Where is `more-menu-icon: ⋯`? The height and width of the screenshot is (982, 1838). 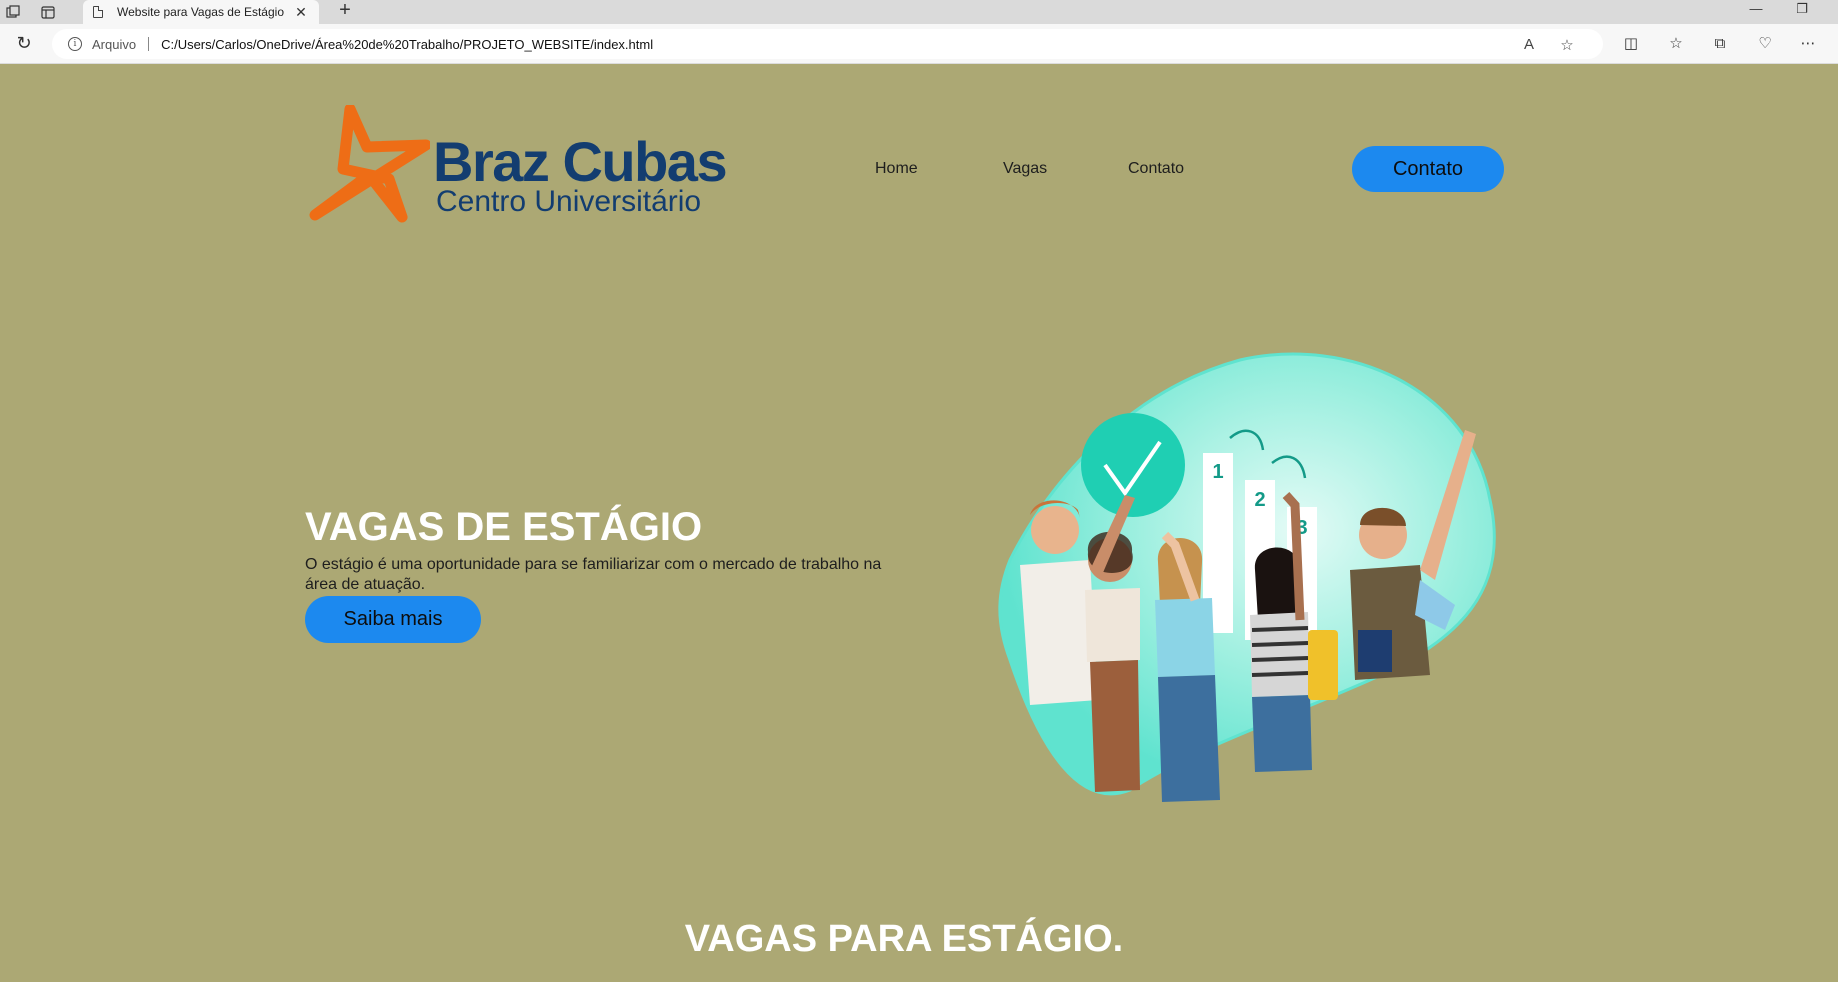
more-menu-icon: ⋯ is located at coordinates (1808, 44).